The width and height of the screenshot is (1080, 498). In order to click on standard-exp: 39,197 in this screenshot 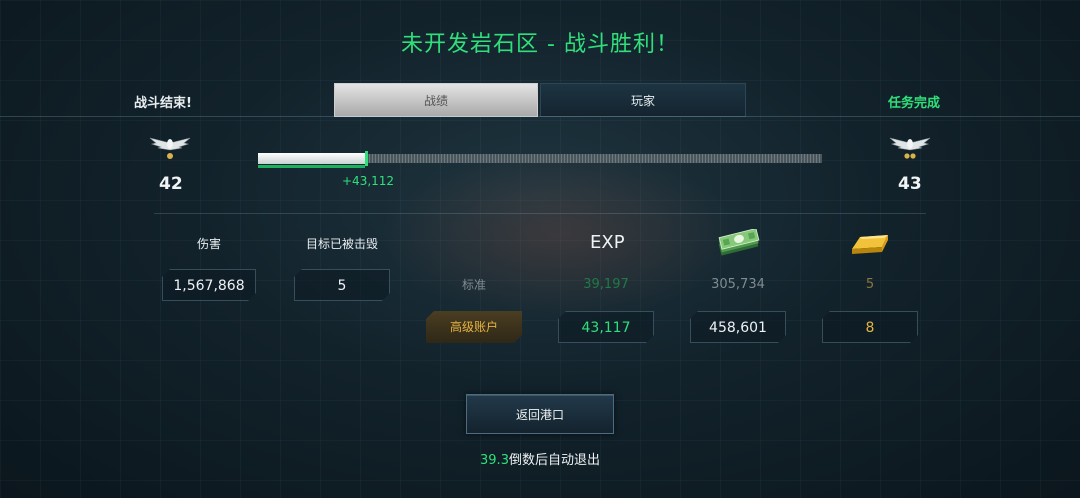, I will do `click(606, 284)`.